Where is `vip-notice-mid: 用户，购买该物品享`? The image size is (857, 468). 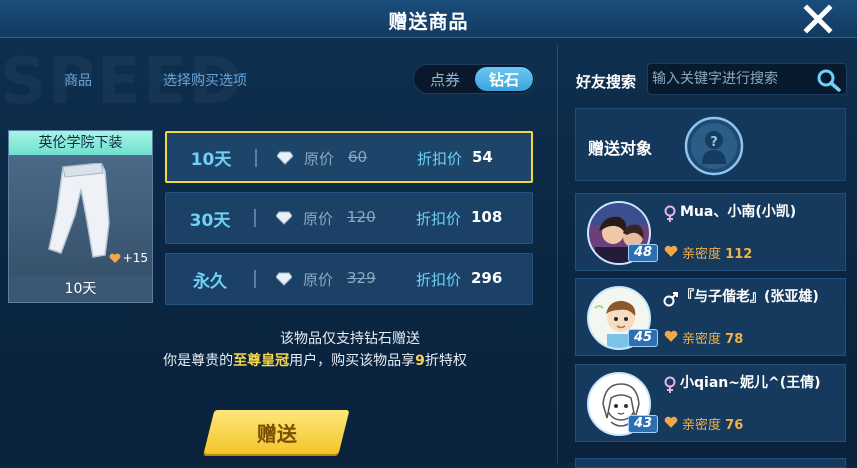 vip-notice-mid: 用户，购买该物品享 is located at coordinates (352, 361).